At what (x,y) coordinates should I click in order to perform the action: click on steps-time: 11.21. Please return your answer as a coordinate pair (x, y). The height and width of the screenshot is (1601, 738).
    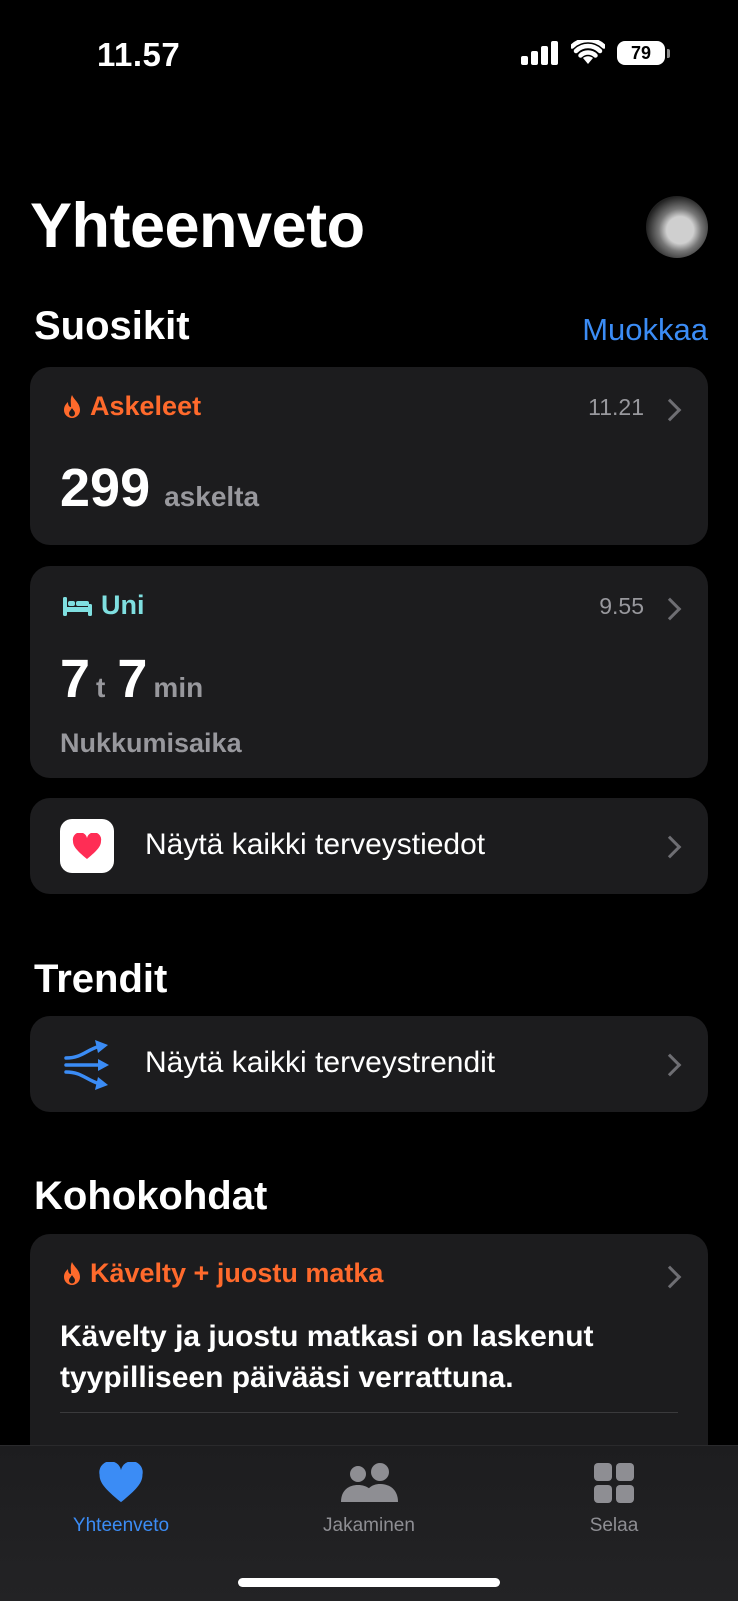
    Looking at the image, I should click on (616, 407).